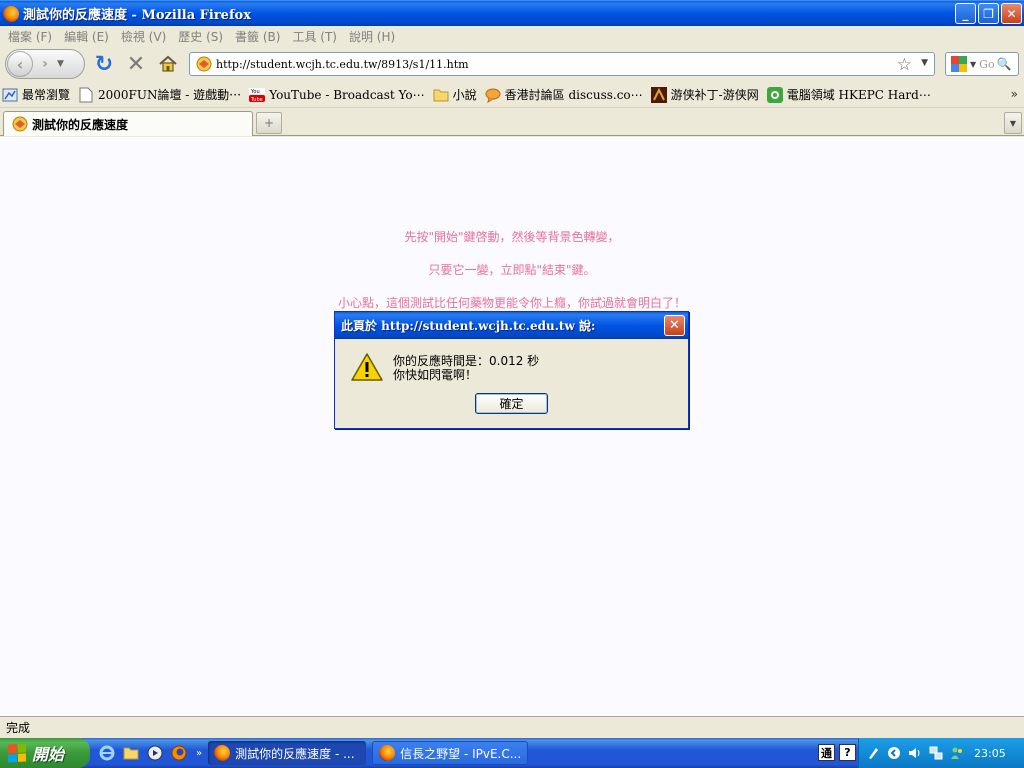 Image resolution: width=1024 pixels, height=768 pixels. I want to click on back-forward-group: ‹ › ▼, so click(45, 64).